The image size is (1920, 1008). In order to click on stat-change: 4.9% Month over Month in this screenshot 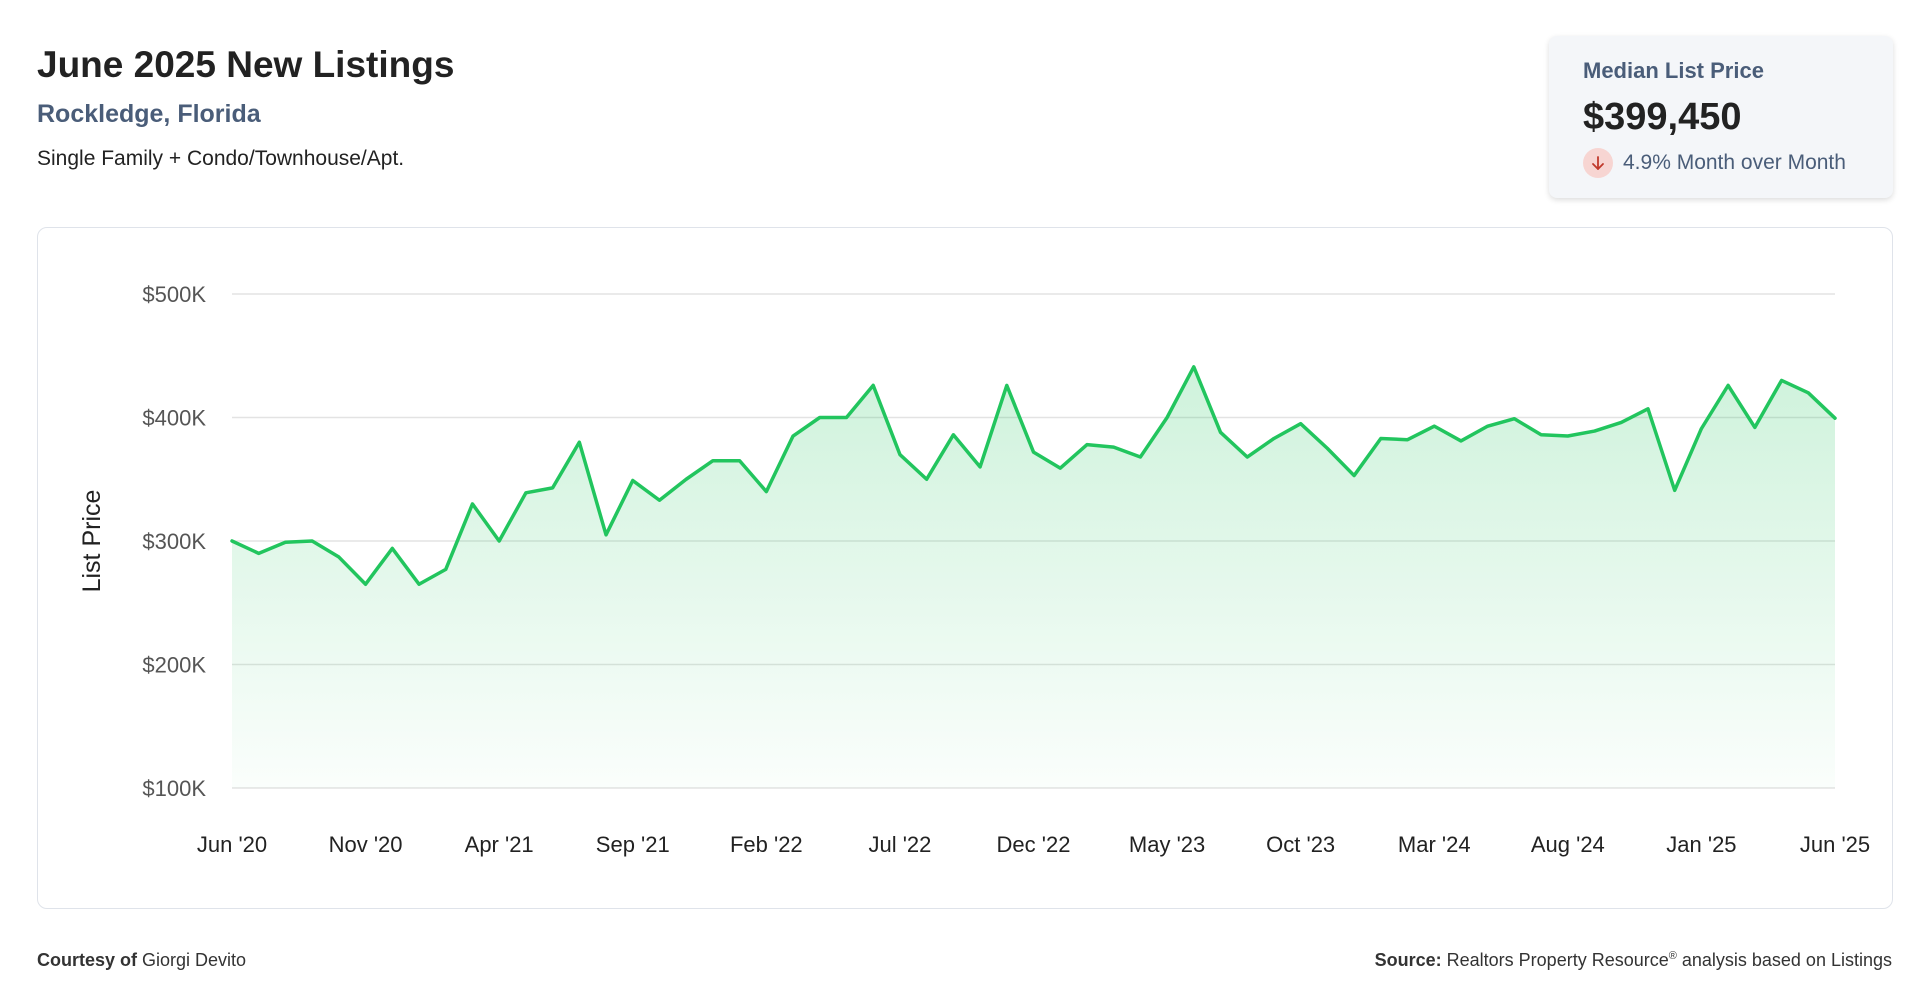, I will do `click(1714, 163)`.